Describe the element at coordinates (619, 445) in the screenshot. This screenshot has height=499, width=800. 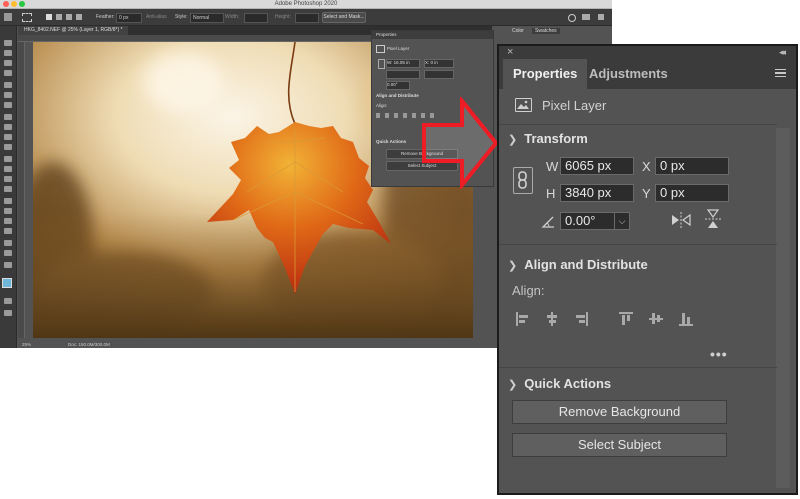
I see `select-subject-button: Select Subject` at that location.